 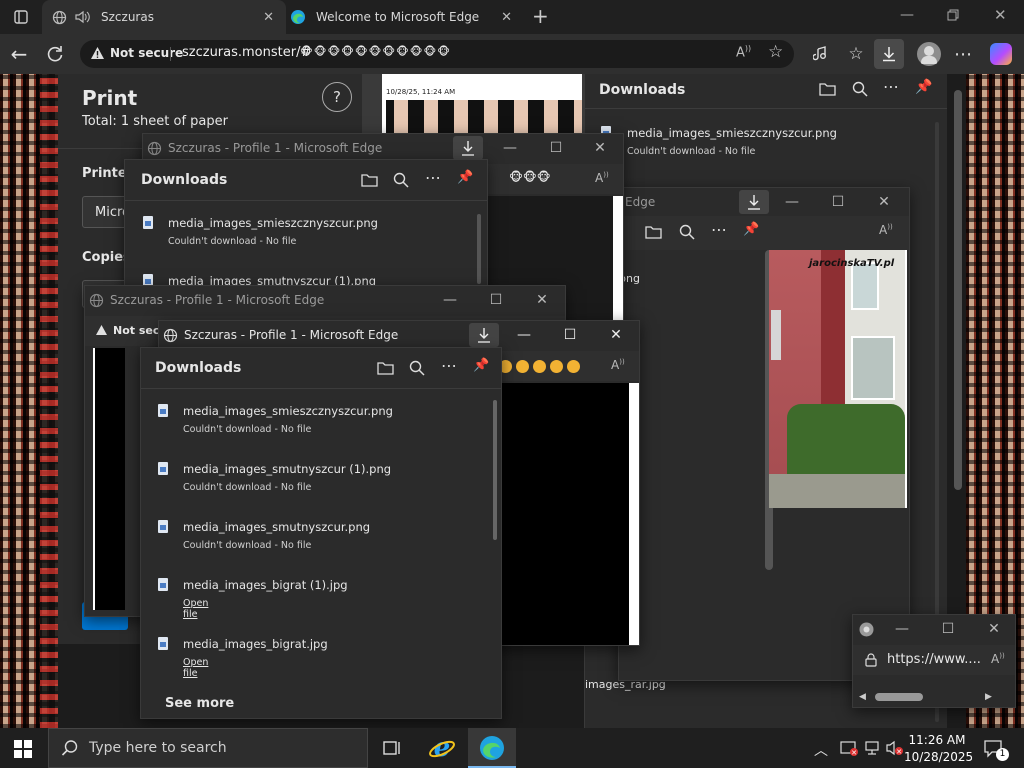 What do you see at coordinates (899, 697) in the screenshot?
I see `horizontal-scrollbar` at bounding box center [899, 697].